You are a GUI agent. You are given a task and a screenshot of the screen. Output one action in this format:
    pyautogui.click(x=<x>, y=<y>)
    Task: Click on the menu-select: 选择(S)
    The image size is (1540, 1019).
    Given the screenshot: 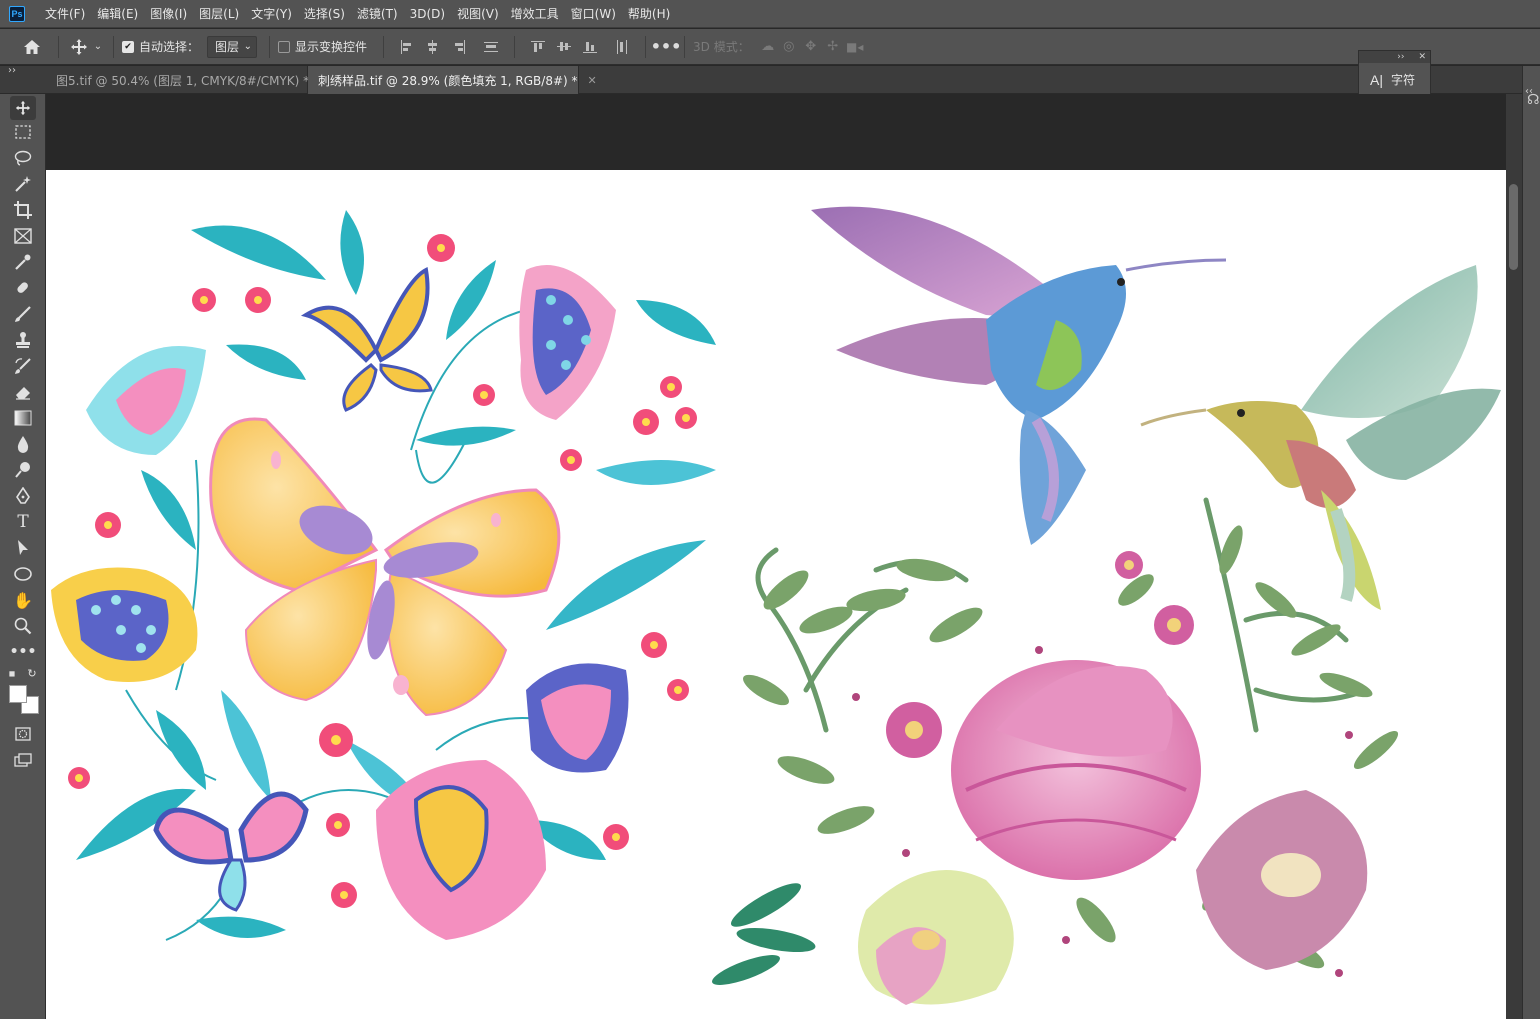 What is the action you would take?
    pyautogui.click(x=324, y=14)
    